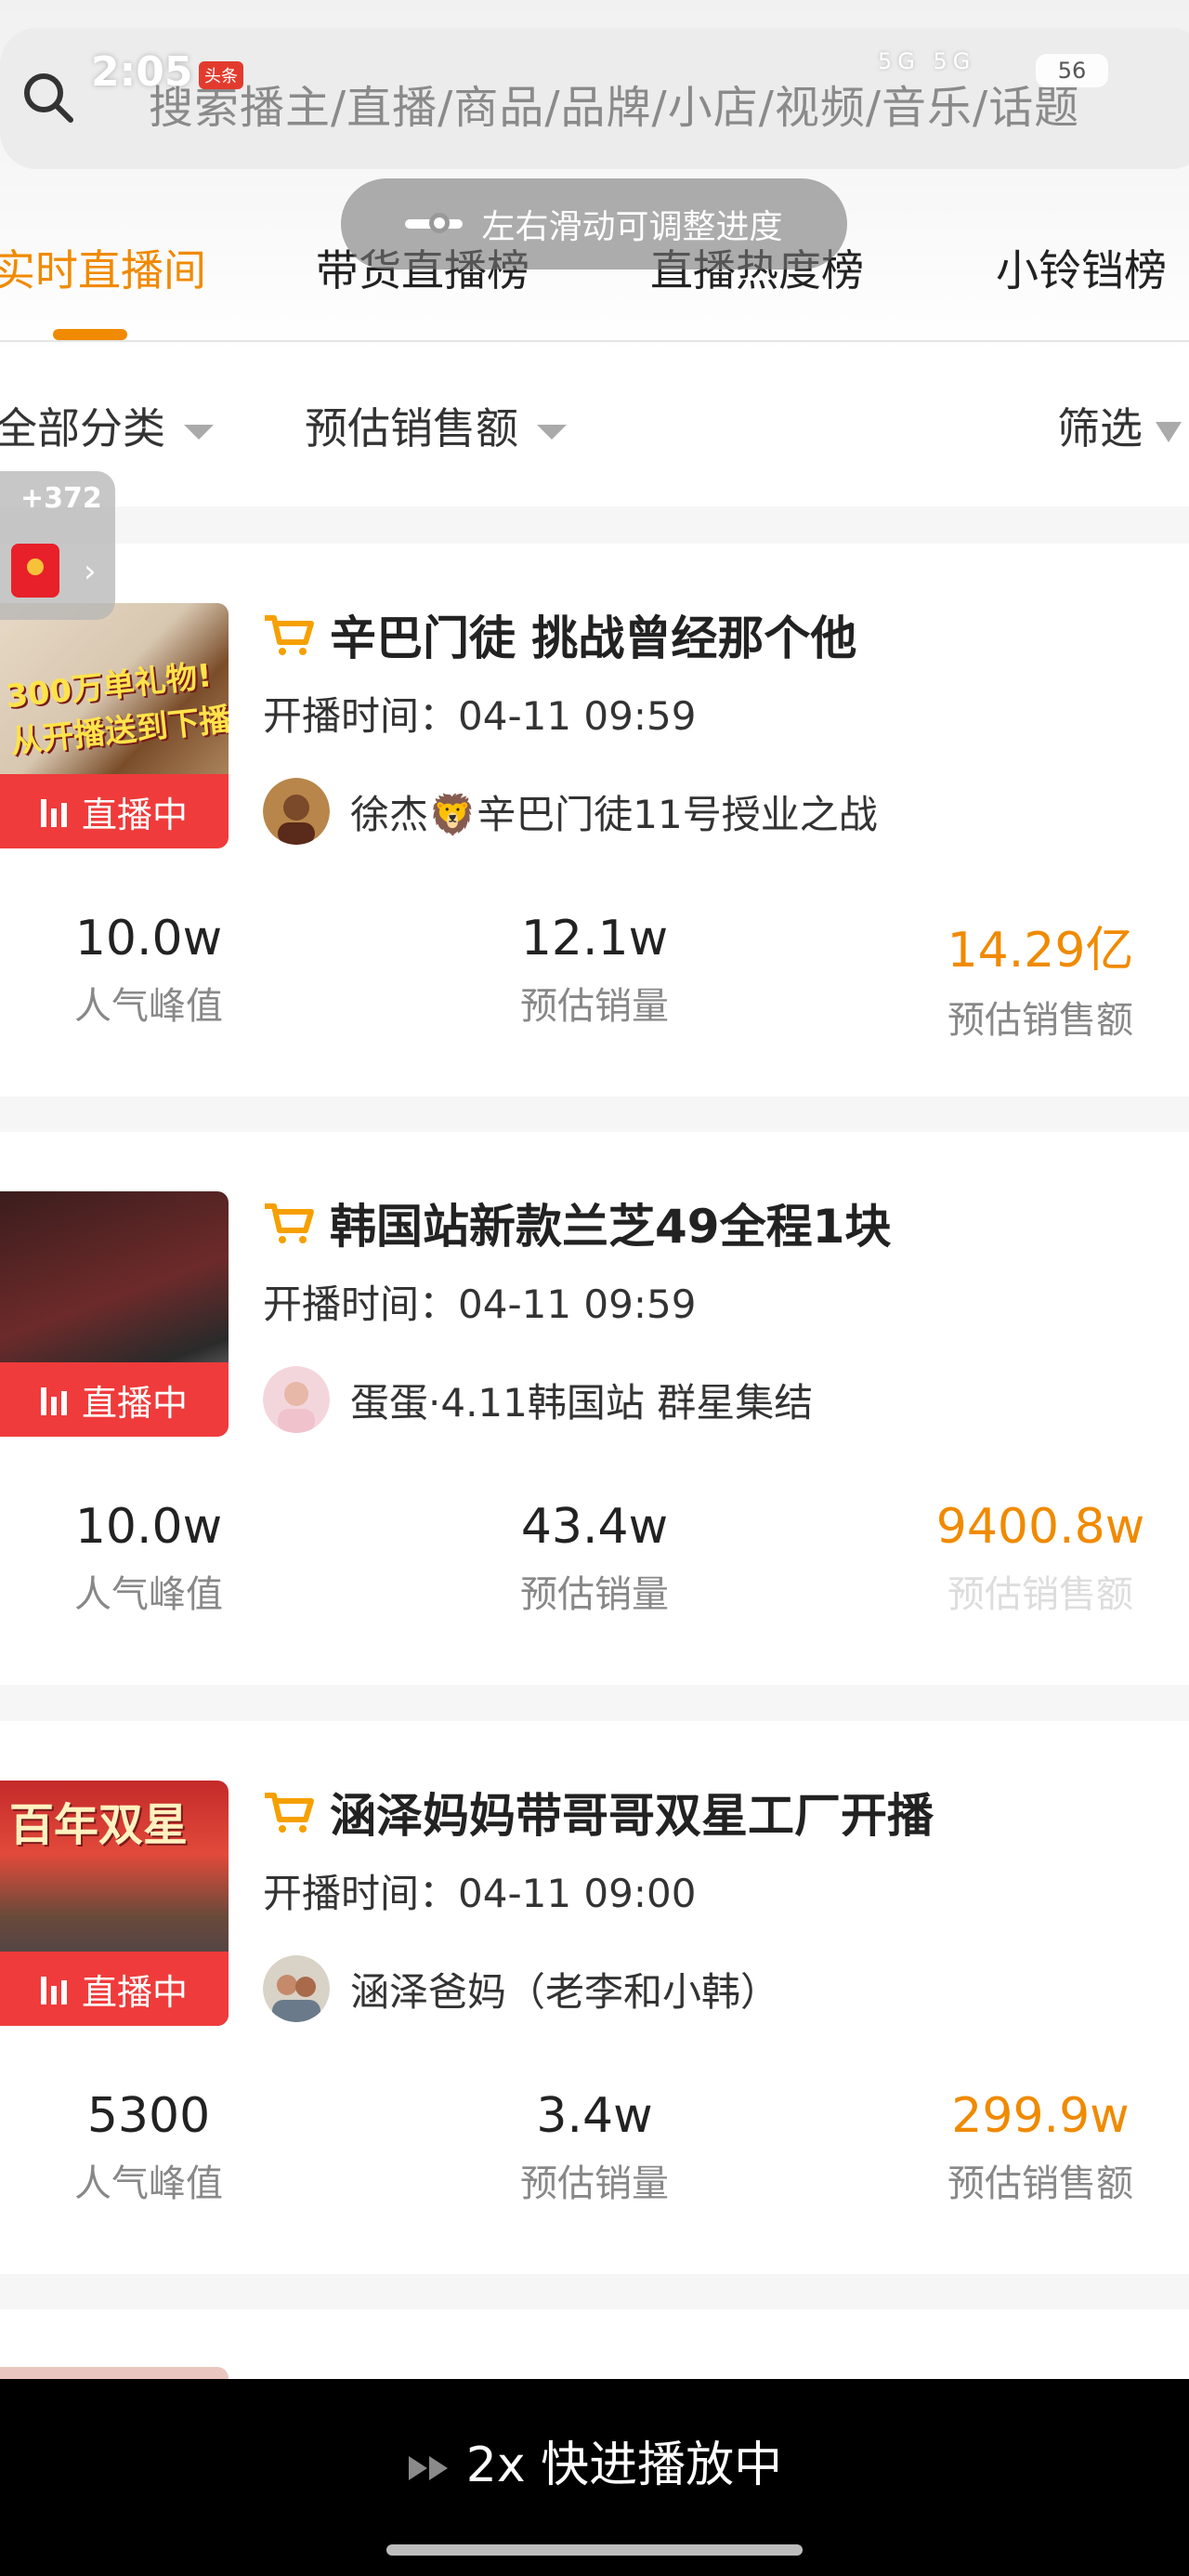 This screenshot has width=1189, height=2576. What do you see at coordinates (594, 427) in the screenshot?
I see `filter-row: 全部分类 预估销售额 筛选` at bounding box center [594, 427].